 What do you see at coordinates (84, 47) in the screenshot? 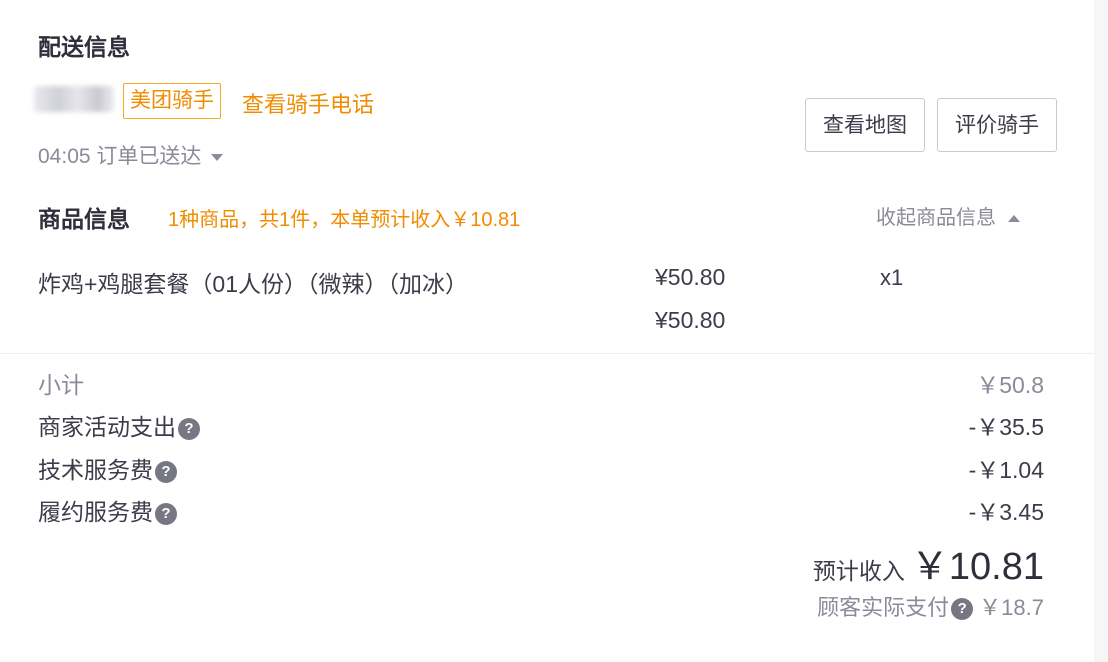
I see `delivery-section-title: 配送信息` at bounding box center [84, 47].